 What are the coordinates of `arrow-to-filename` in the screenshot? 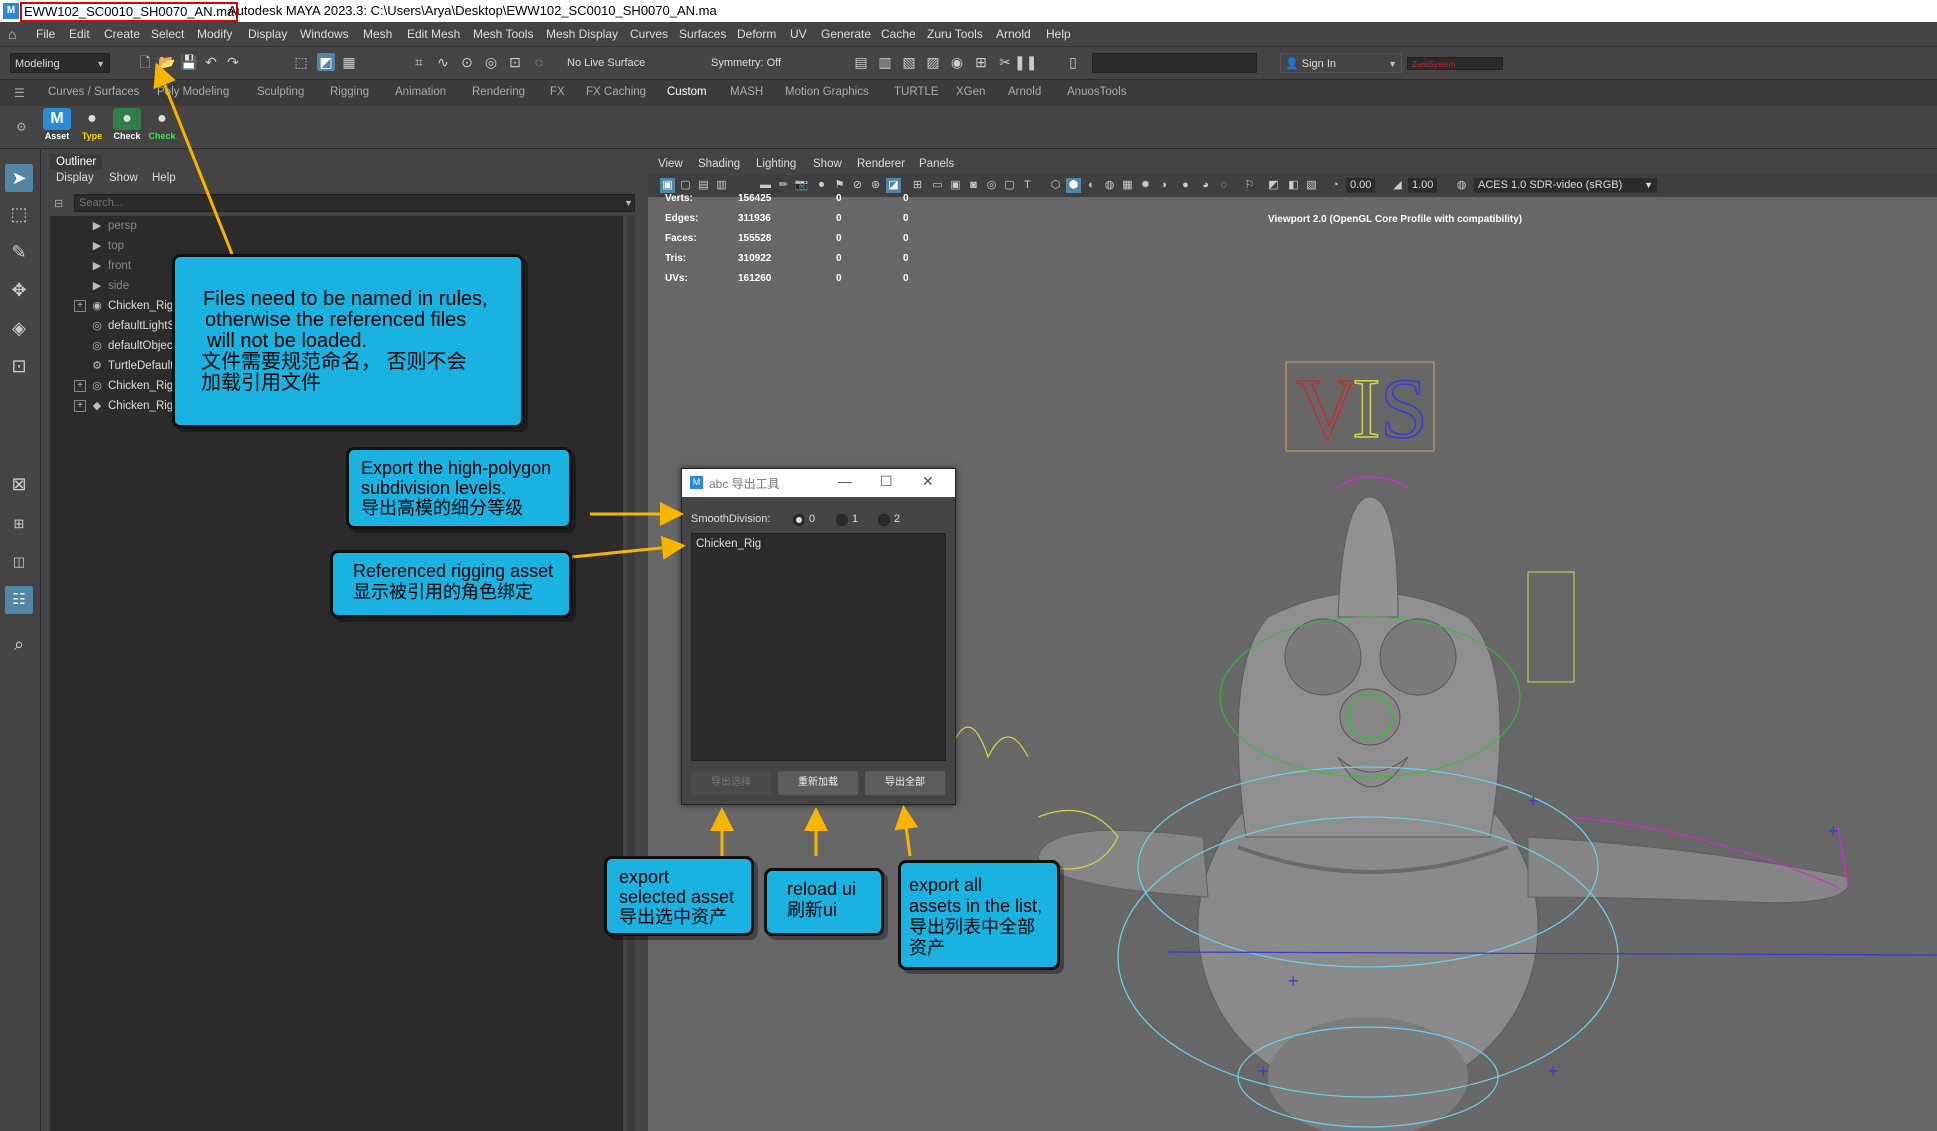 It's located at (193, 158).